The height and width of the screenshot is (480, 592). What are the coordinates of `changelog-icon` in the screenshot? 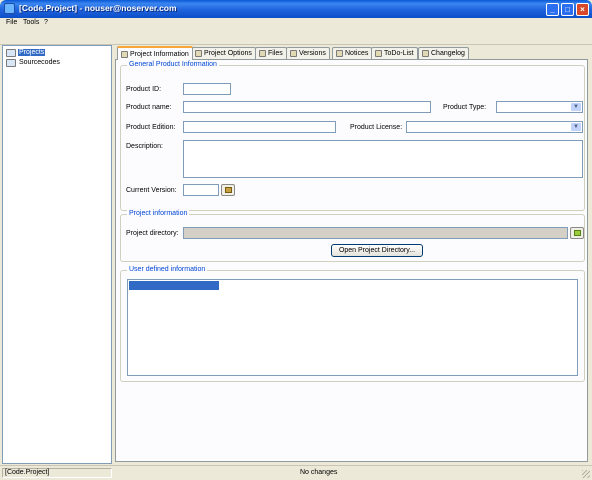 It's located at (425, 53).